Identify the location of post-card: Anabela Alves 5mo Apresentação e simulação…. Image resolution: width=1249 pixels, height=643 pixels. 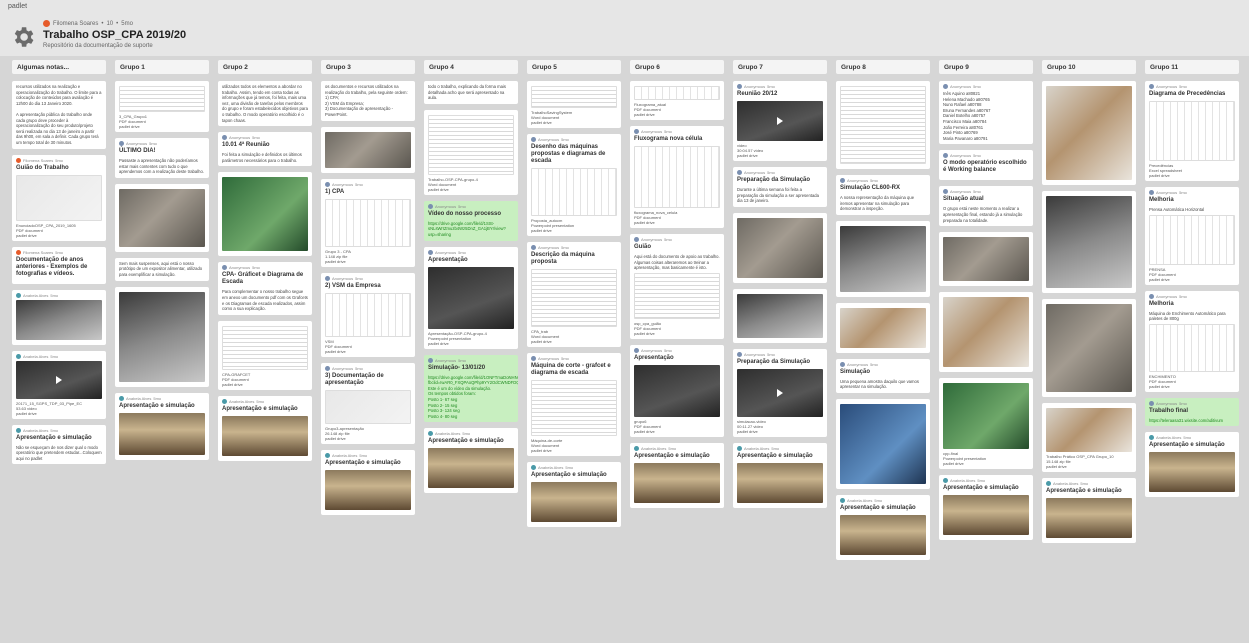
(59, 444).